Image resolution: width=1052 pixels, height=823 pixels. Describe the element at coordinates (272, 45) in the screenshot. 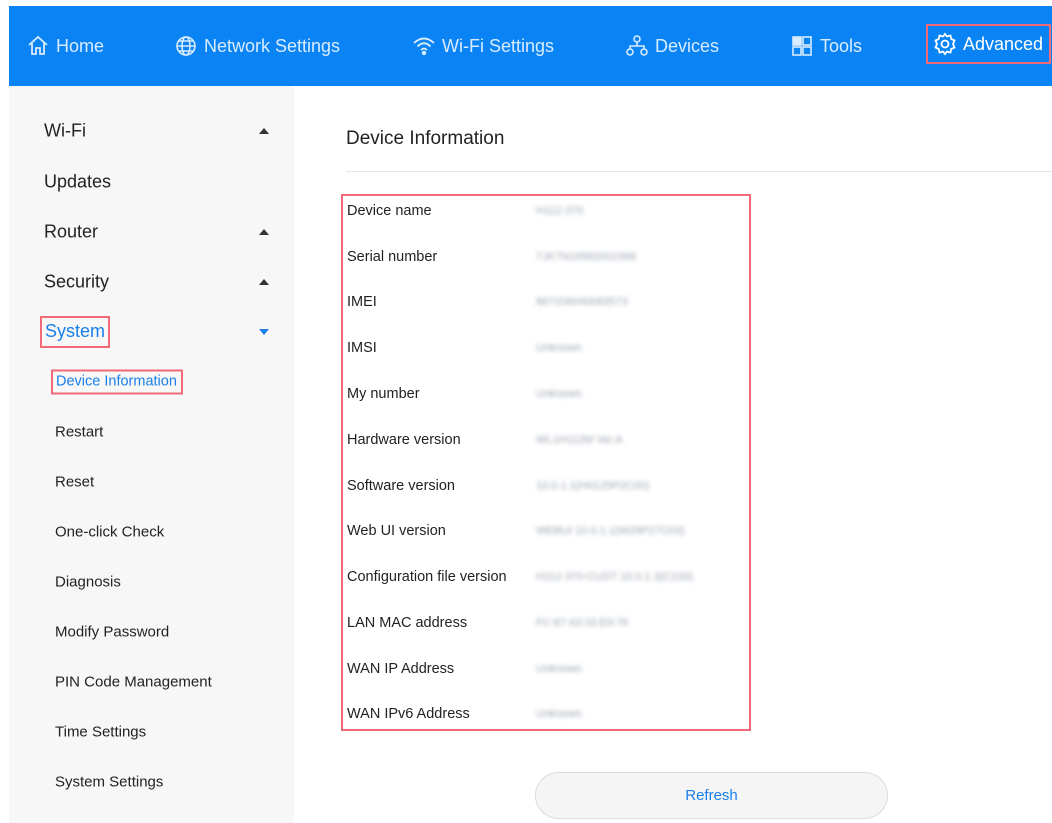

I see `nav-network-settings-label: Network Settings` at that location.